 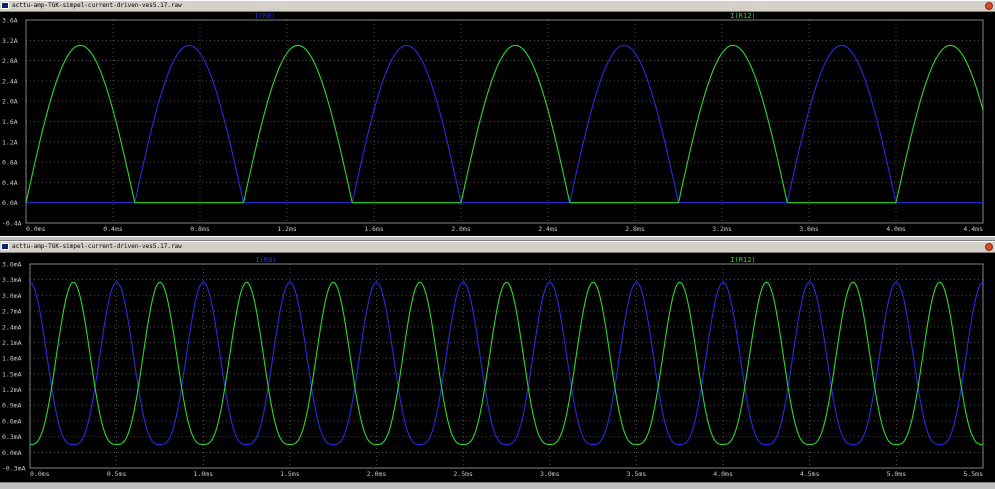 What do you see at coordinates (973, 474) in the screenshot?
I see `x-tick-label: 5.5ms` at bounding box center [973, 474].